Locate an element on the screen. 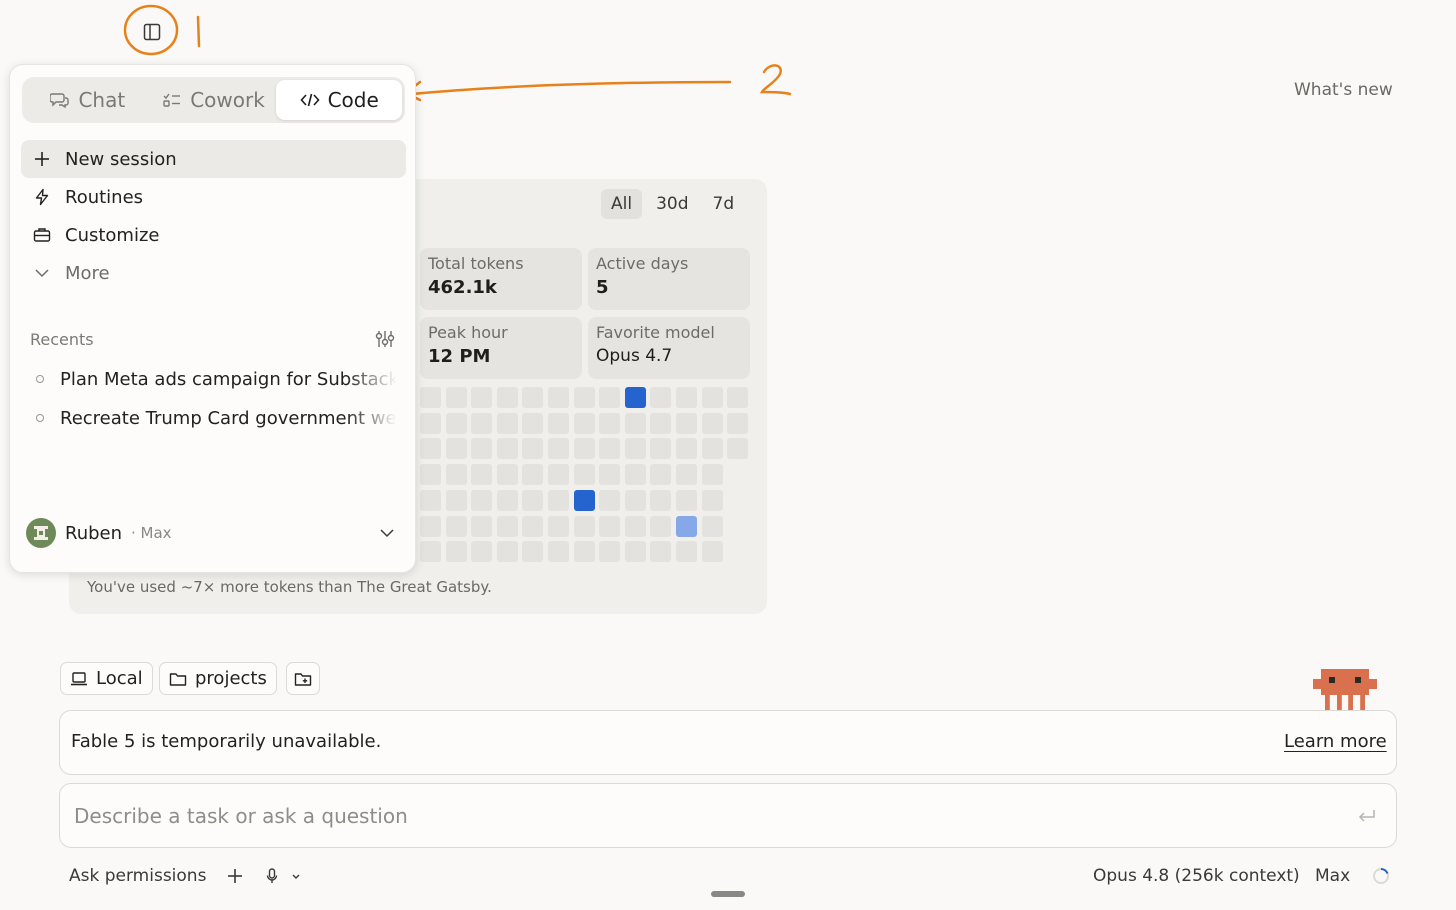 The image size is (1456, 910). enter-icon is located at coordinates (1367, 816).